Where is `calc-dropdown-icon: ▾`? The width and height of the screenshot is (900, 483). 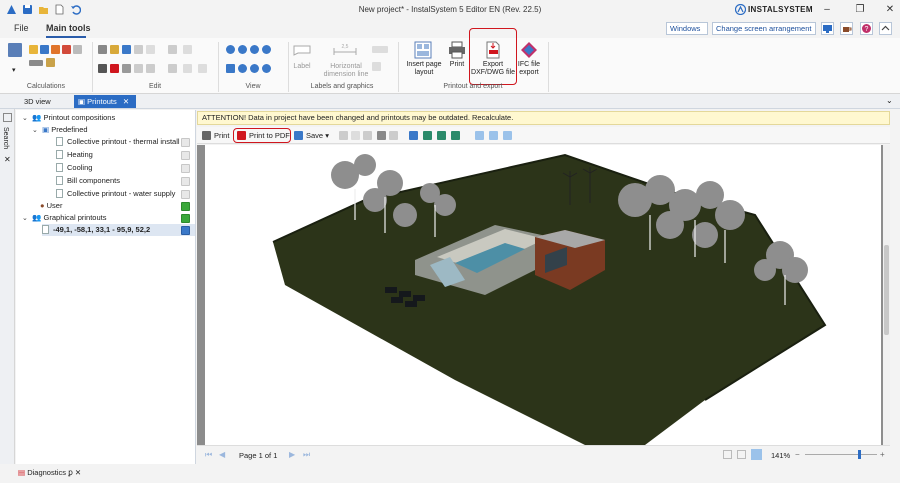
calc-dropdown-icon: ▾ is located at coordinates (14, 70).